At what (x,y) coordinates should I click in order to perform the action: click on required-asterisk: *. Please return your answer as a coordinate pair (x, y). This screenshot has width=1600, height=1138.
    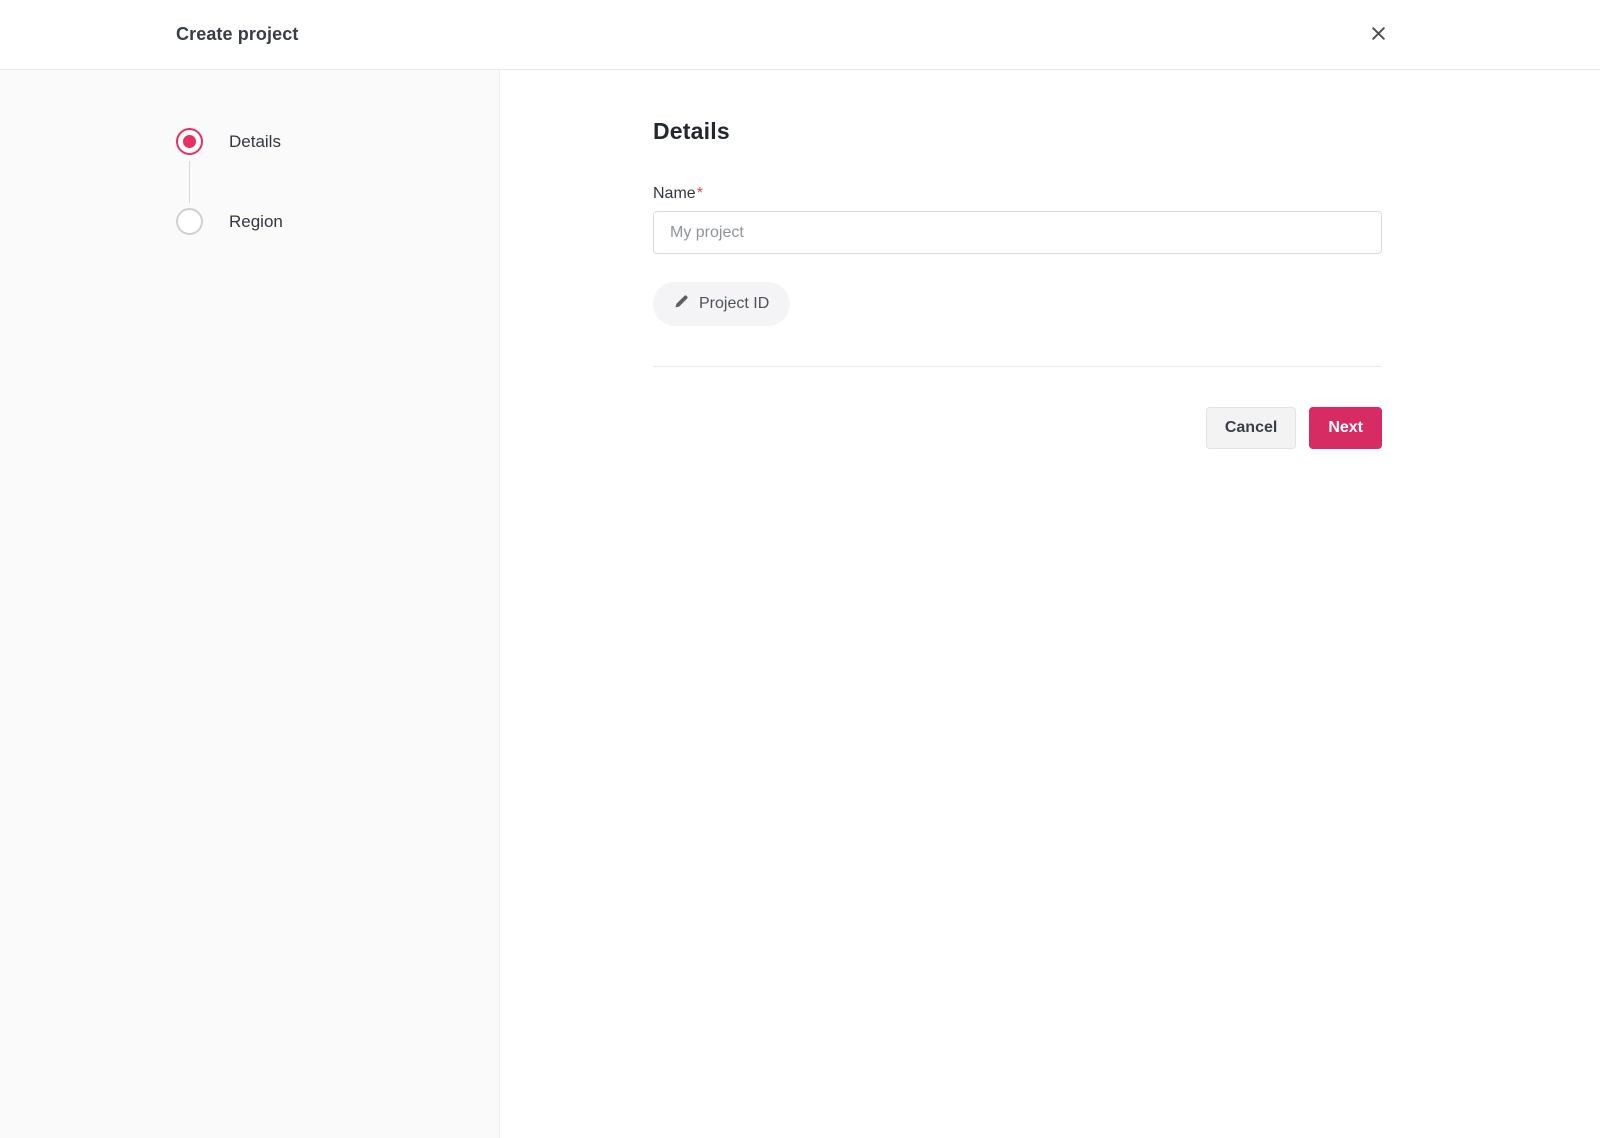
    Looking at the image, I should click on (699, 193).